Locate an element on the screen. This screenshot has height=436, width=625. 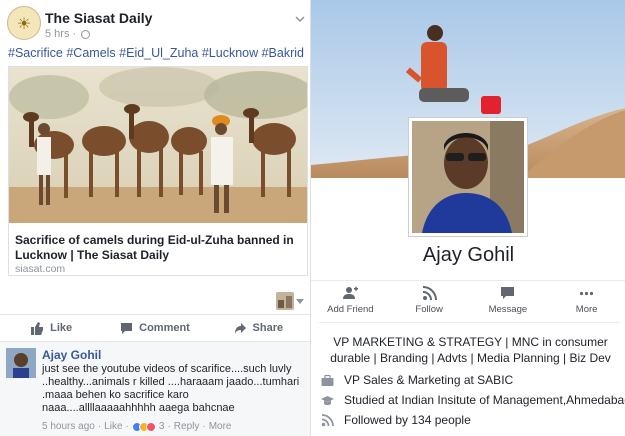
share-arrow-icon is located at coordinates (240, 328).